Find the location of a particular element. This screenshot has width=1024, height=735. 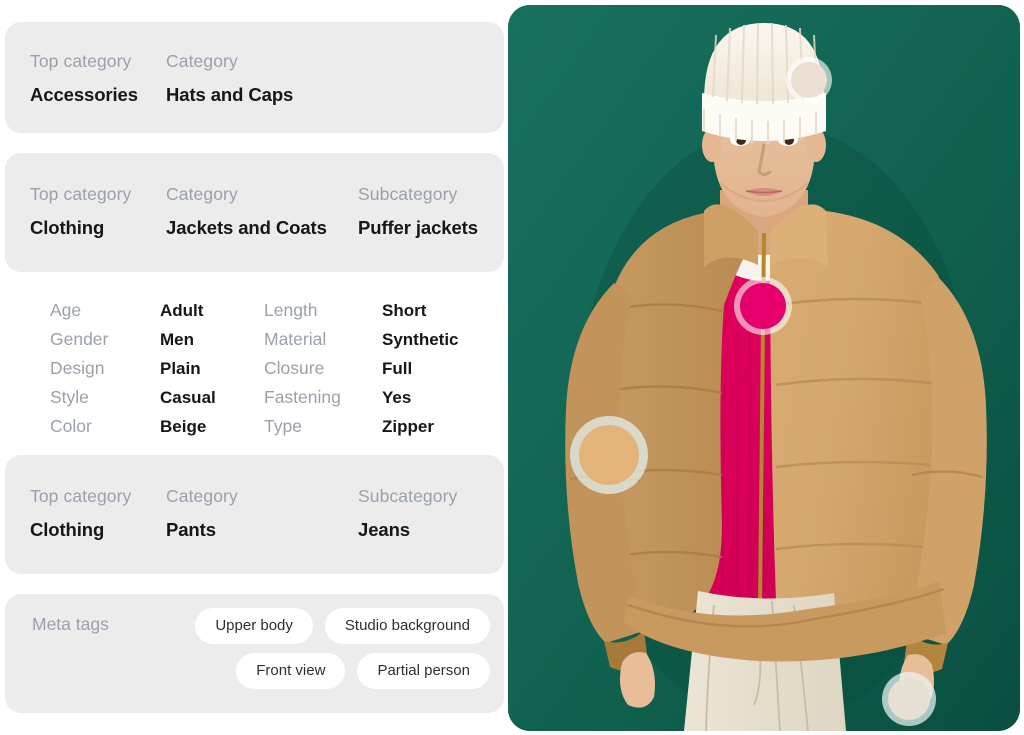

category-field-subcategory: Subcategory Puffer jackets is located at coordinates (418, 211).